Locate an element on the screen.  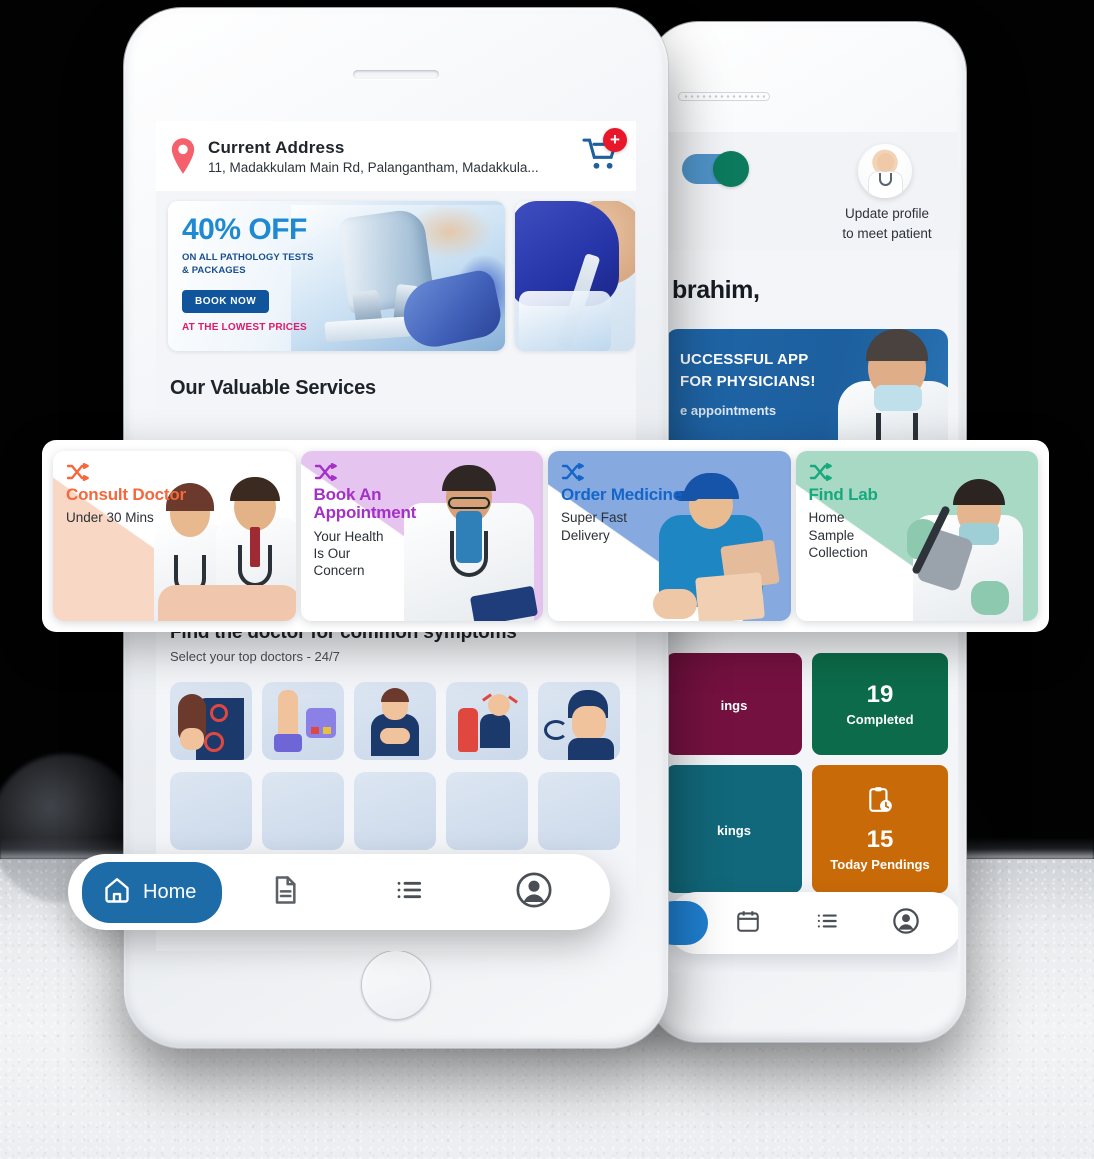
stat-tile-completed: 19 Completed is located at coordinates (880, 704).